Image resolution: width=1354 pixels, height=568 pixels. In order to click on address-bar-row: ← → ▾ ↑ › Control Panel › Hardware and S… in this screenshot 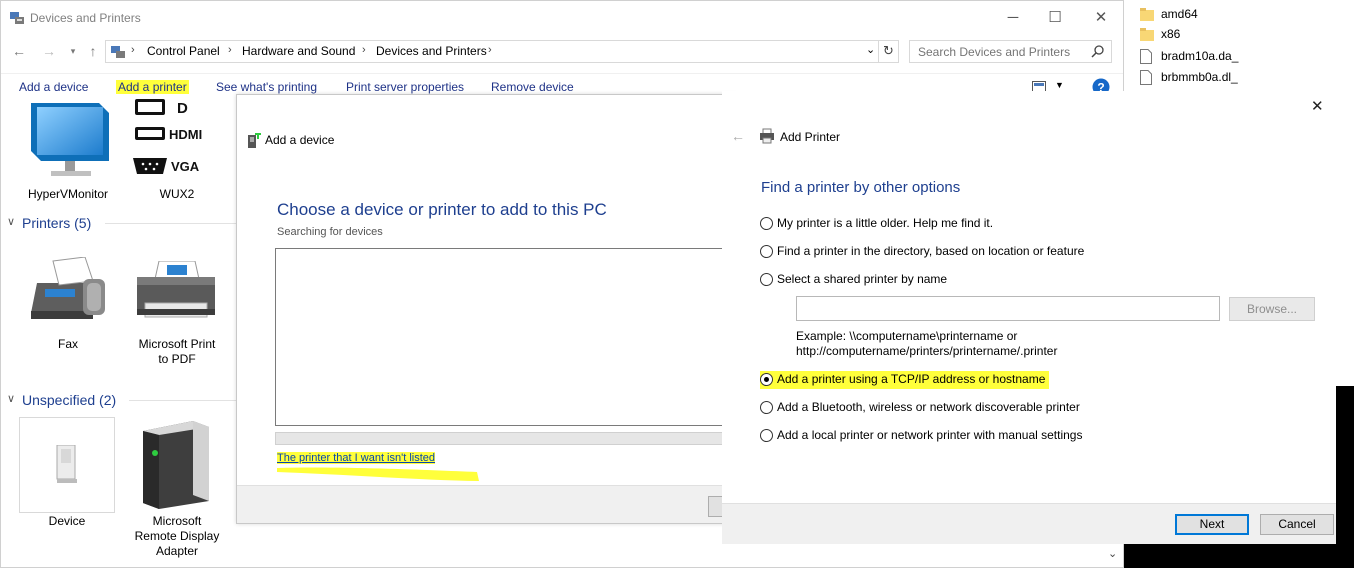, I will do `click(562, 51)`.